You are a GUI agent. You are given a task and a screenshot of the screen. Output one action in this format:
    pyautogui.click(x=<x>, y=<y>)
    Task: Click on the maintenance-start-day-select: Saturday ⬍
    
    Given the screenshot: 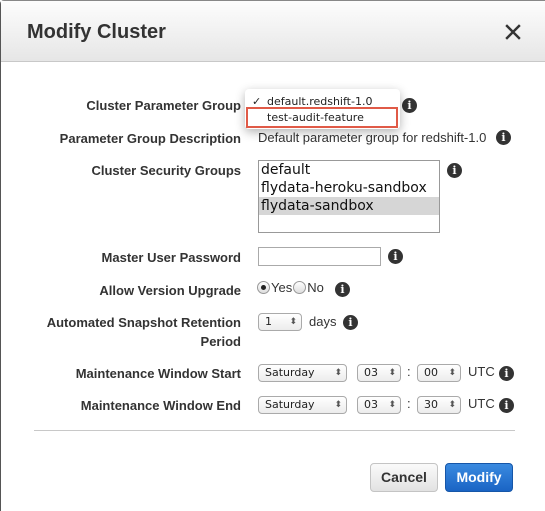 What is the action you would take?
    pyautogui.click(x=302, y=373)
    